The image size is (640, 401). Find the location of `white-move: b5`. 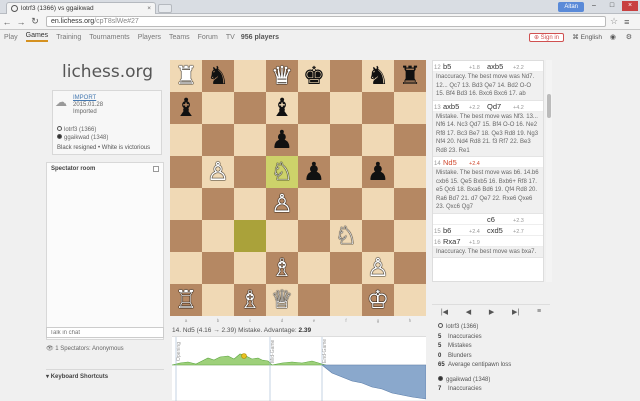

white-move: b5 is located at coordinates (456, 66).